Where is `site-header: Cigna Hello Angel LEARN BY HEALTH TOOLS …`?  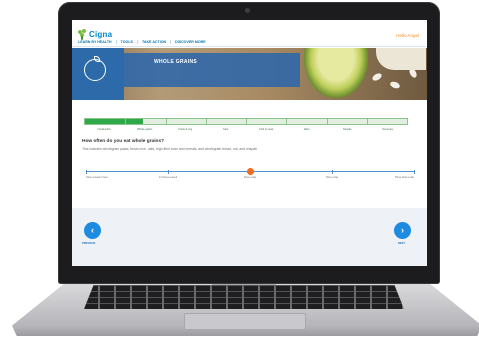 site-header: Cigna Hello Angel LEARN BY HEALTH TOOLS … is located at coordinates (249, 33).